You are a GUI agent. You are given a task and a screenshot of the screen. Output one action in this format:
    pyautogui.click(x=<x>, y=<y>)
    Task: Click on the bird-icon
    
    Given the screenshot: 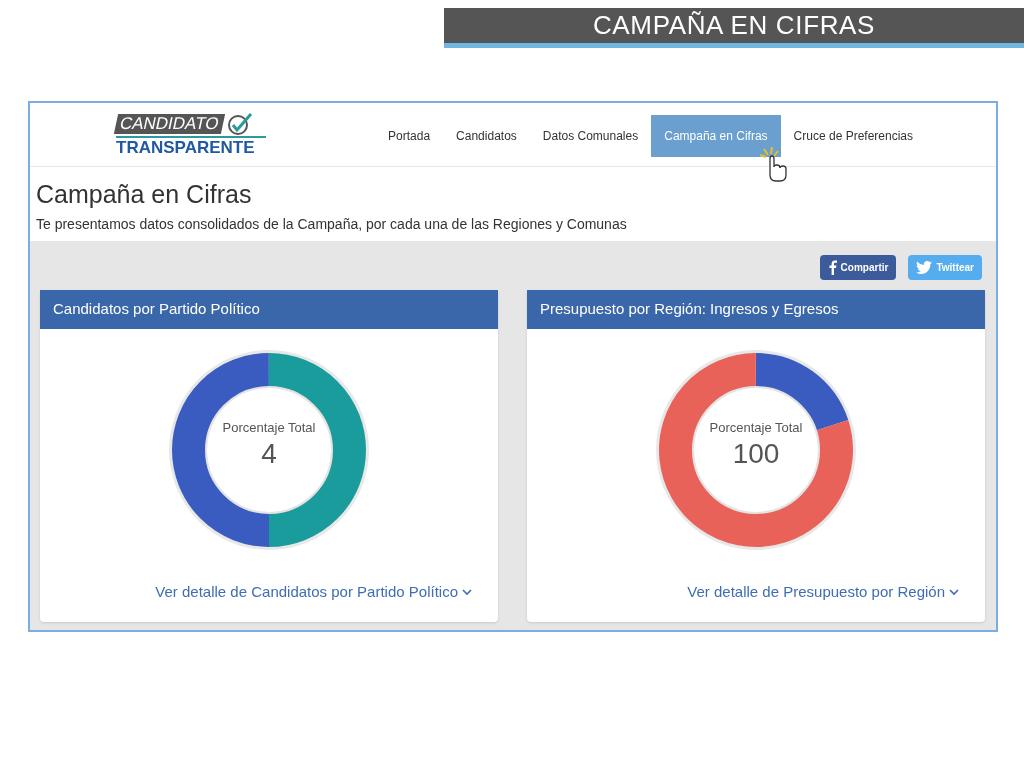 What is the action you would take?
    pyautogui.click(x=924, y=267)
    